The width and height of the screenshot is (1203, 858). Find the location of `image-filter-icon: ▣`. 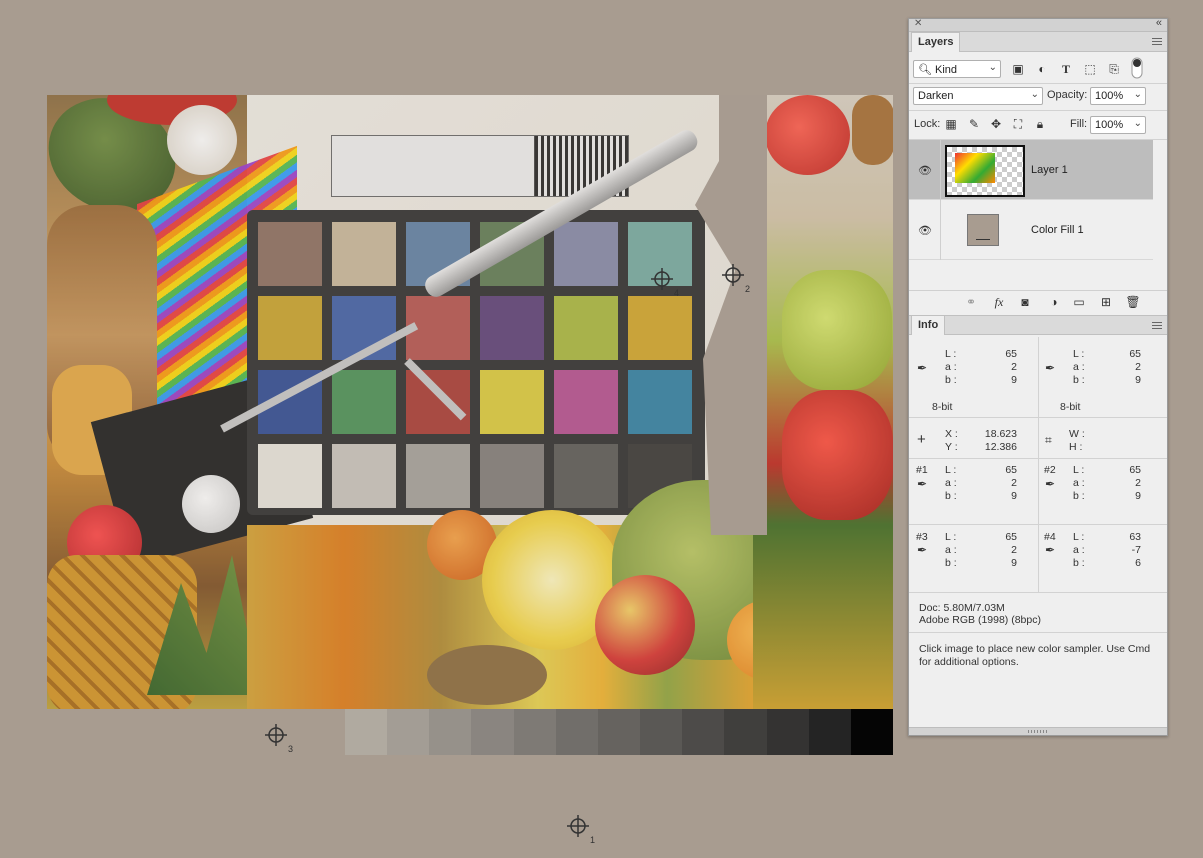

image-filter-icon: ▣ is located at coordinates (1018, 69).